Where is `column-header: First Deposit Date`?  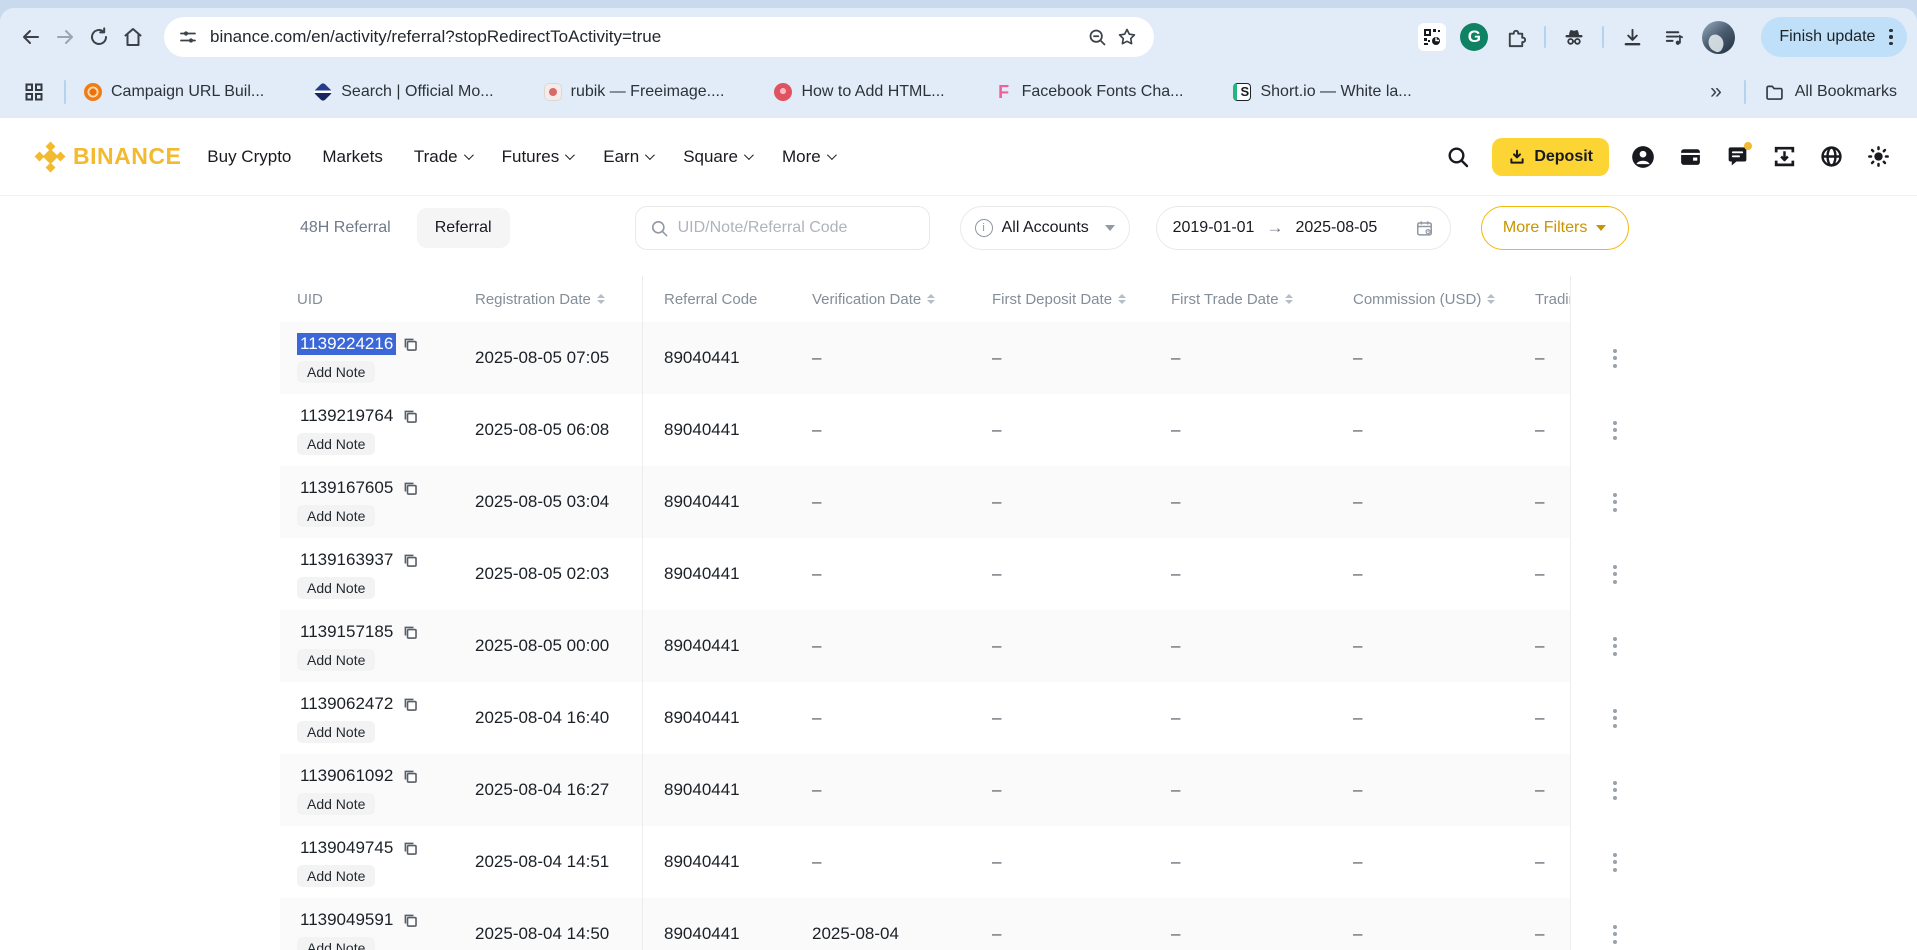
column-header: First Deposit Date is located at coordinates (1081, 299).